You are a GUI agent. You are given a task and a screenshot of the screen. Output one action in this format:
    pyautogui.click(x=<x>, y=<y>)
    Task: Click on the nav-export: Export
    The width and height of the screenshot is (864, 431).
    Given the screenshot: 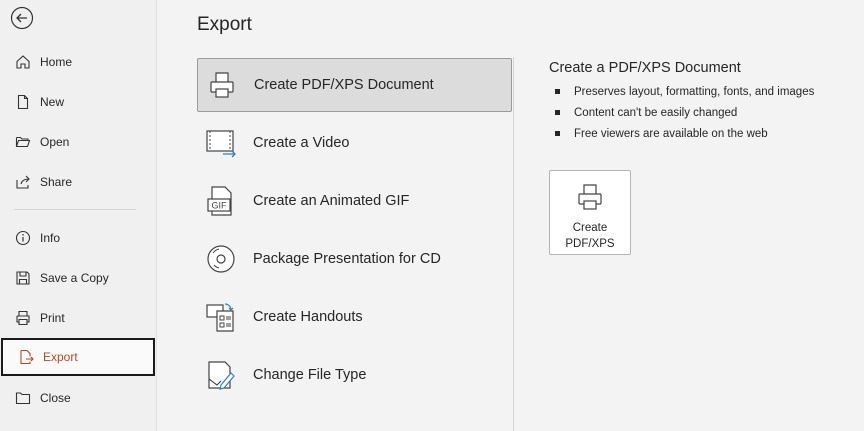 What is the action you would take?
    pyautogui.click(x=78, y=357)
    